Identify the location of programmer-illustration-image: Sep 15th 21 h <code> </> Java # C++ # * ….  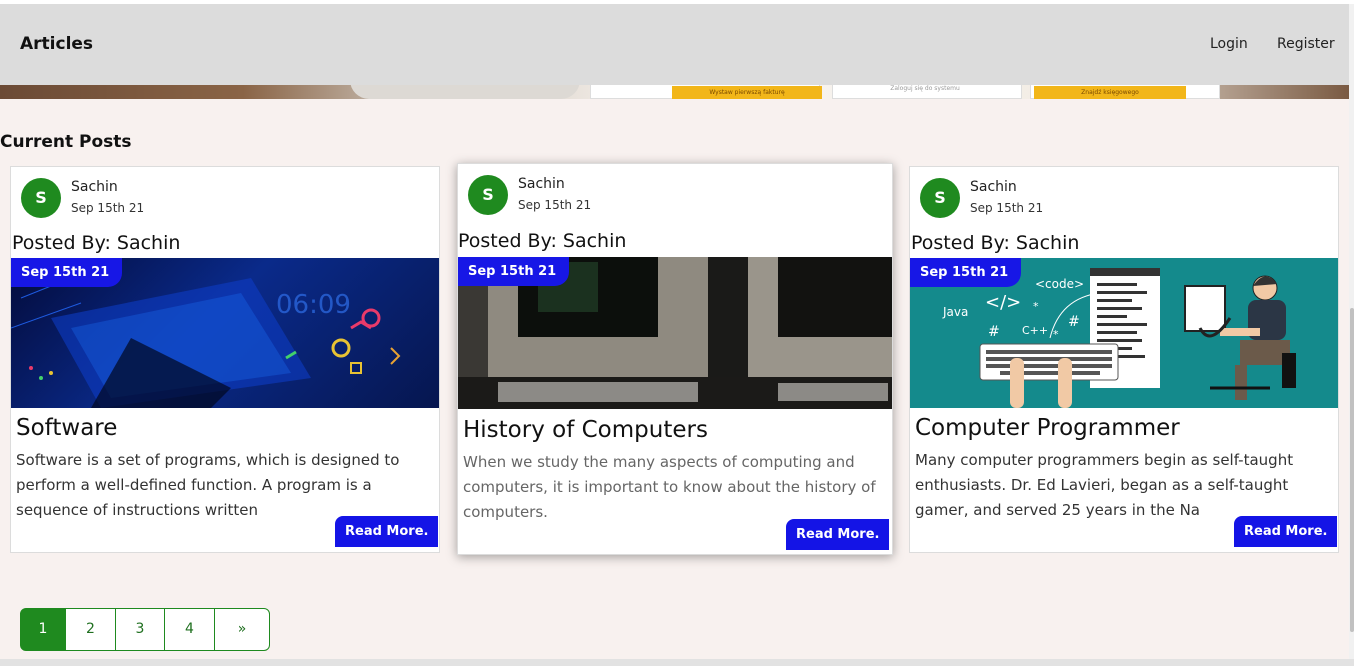
(1124, 333).